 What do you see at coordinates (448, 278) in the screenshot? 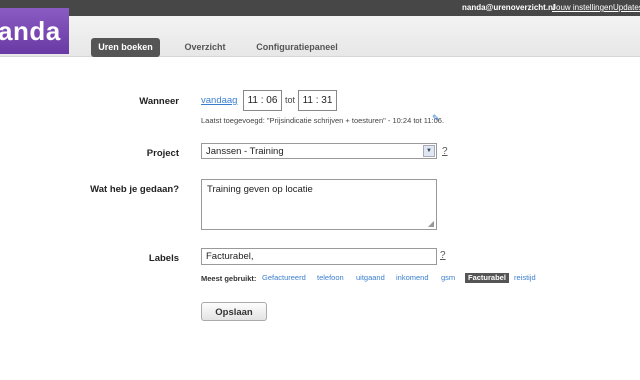
I see `tag-gsm: gsm` at bounding box center [448, 278].